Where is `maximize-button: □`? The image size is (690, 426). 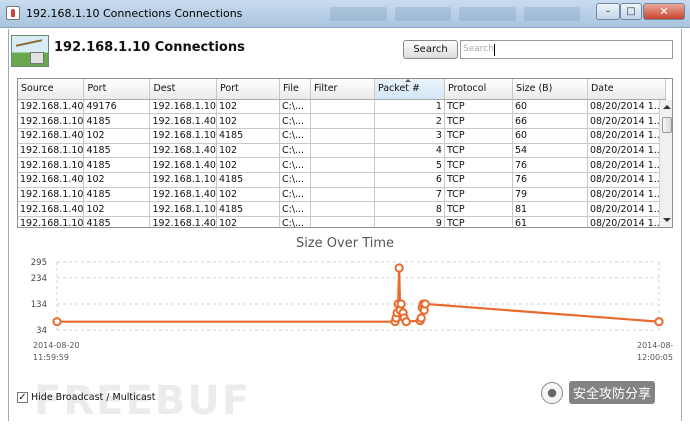 maximize-button: □ is located at coordinates (631, 11).